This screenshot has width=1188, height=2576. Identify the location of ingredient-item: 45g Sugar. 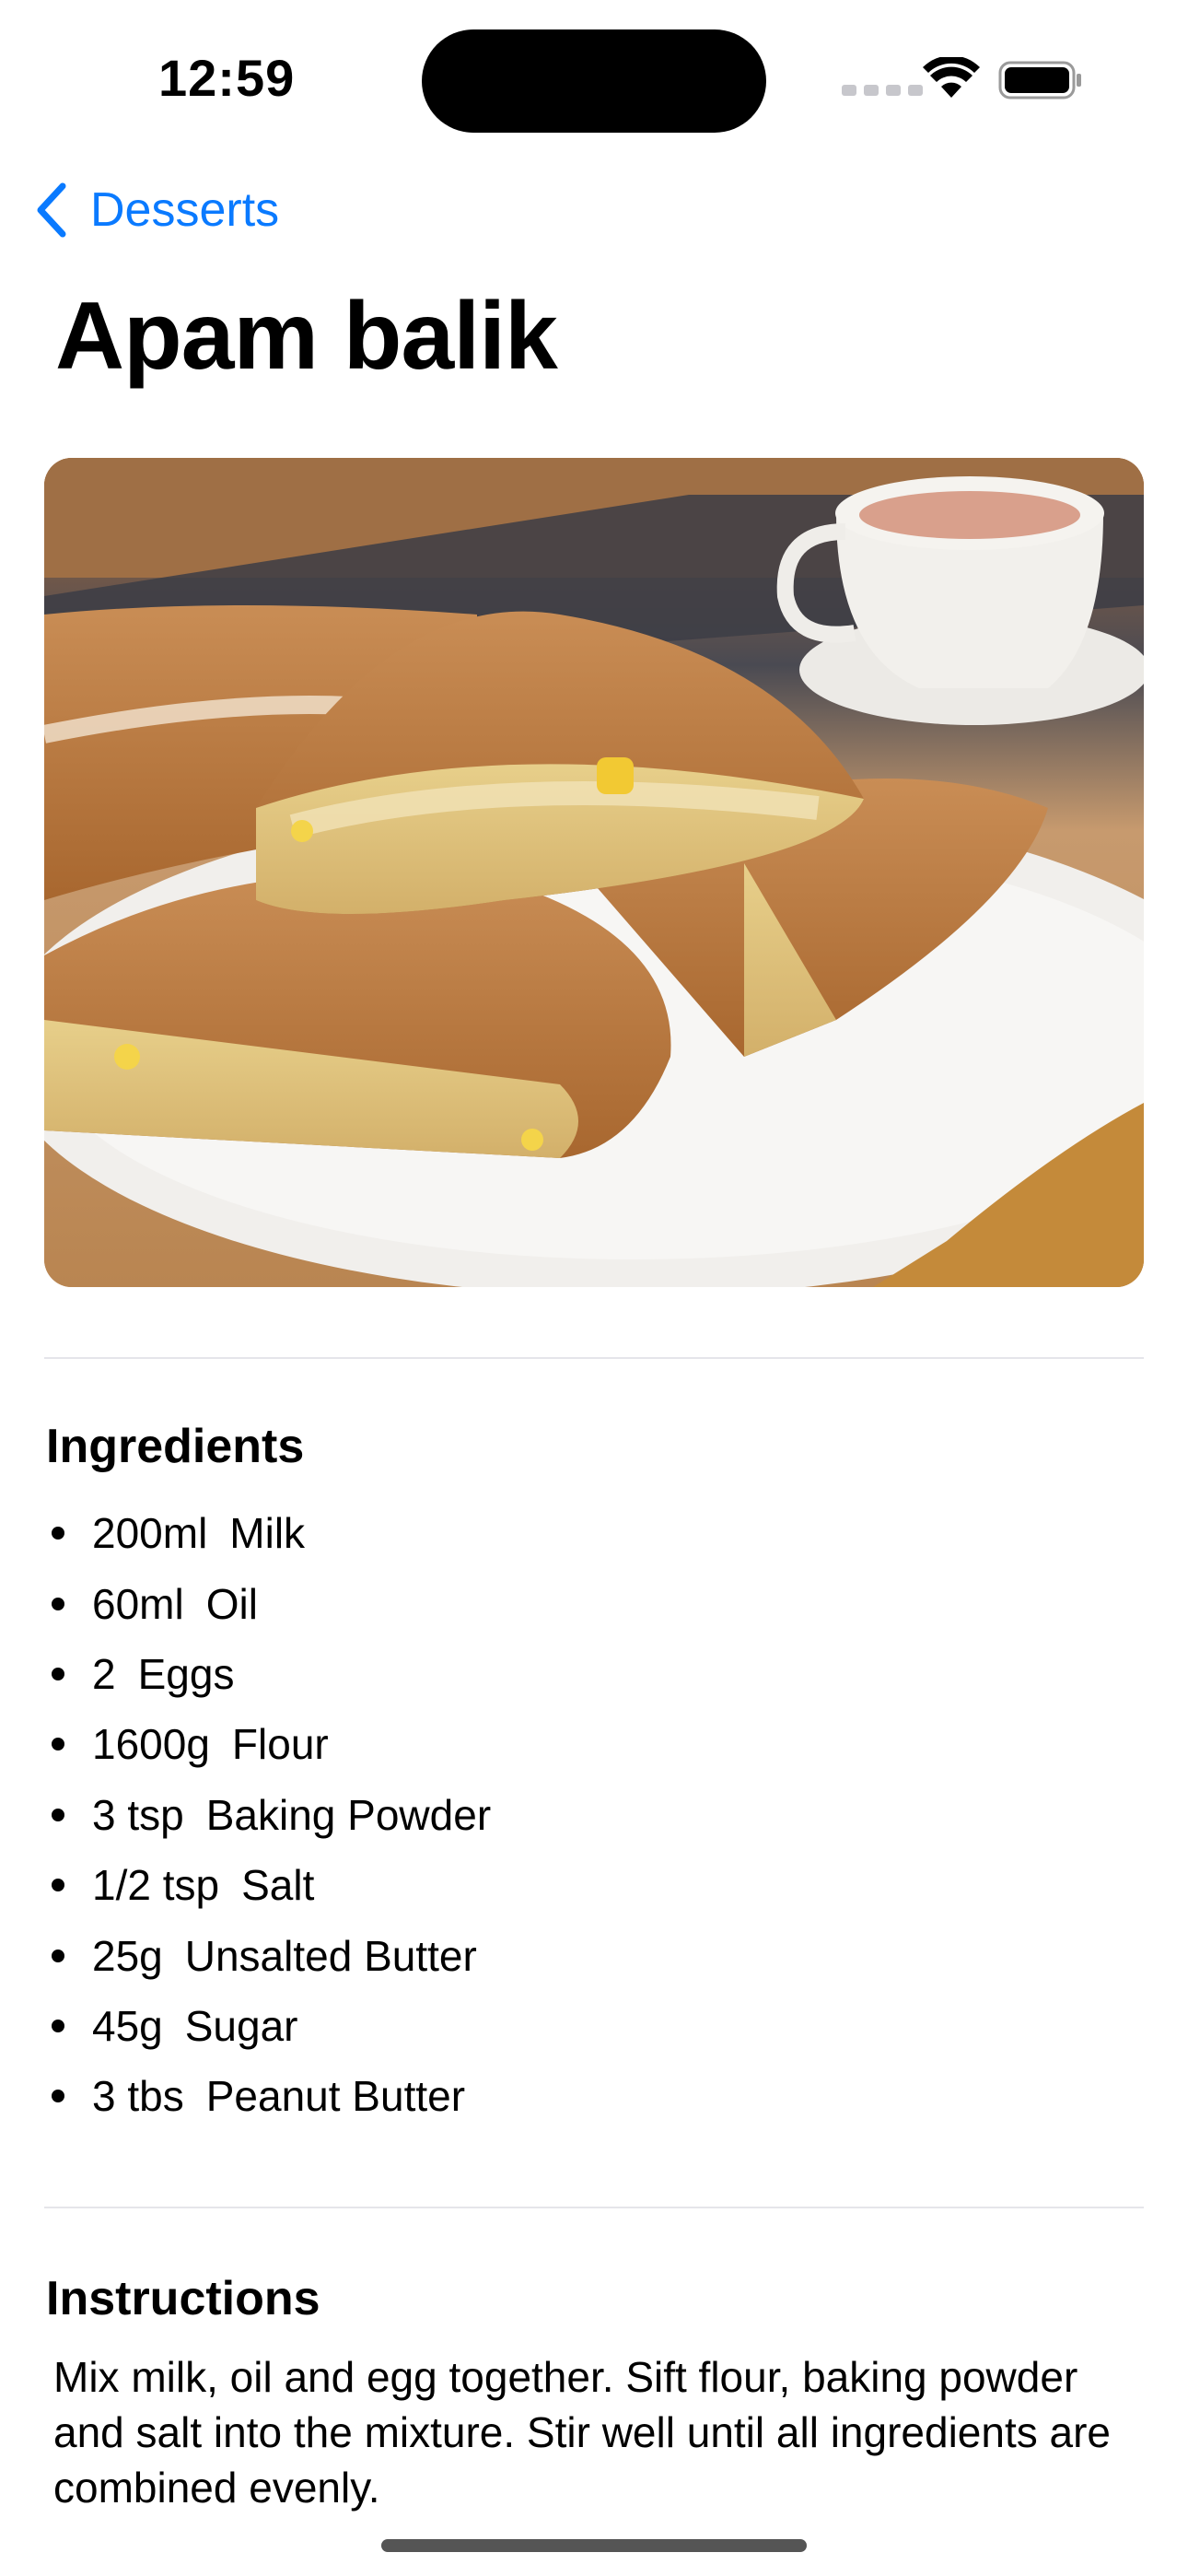
(268, 2026).